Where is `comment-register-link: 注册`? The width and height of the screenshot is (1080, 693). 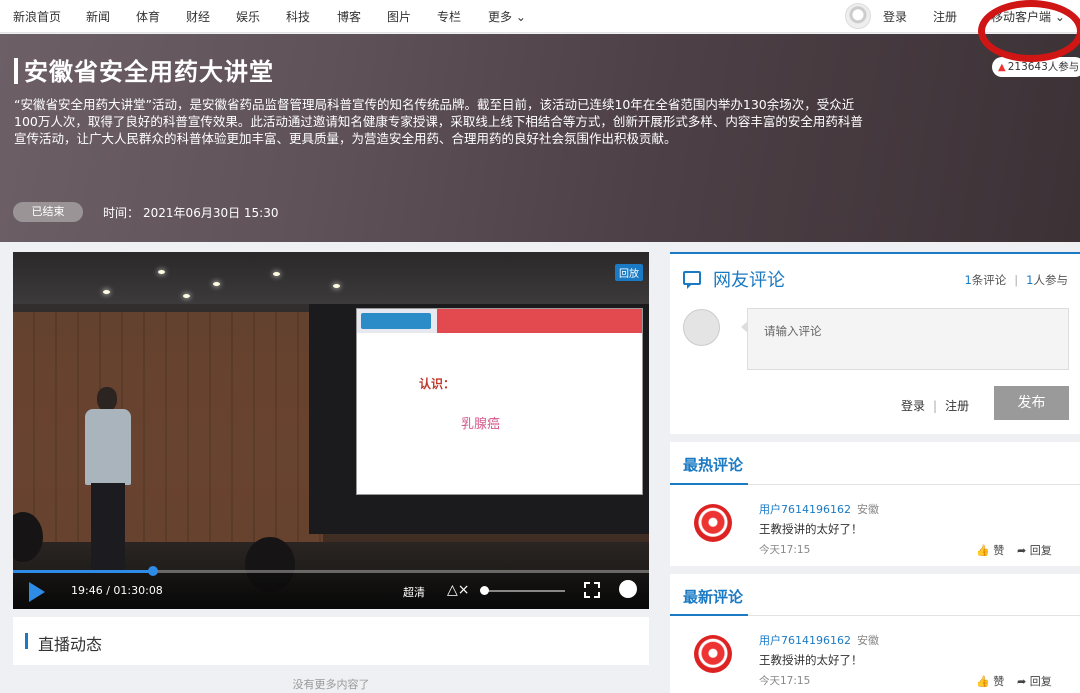 comment-register-link: 注册 is located at coordinates (957, 406).